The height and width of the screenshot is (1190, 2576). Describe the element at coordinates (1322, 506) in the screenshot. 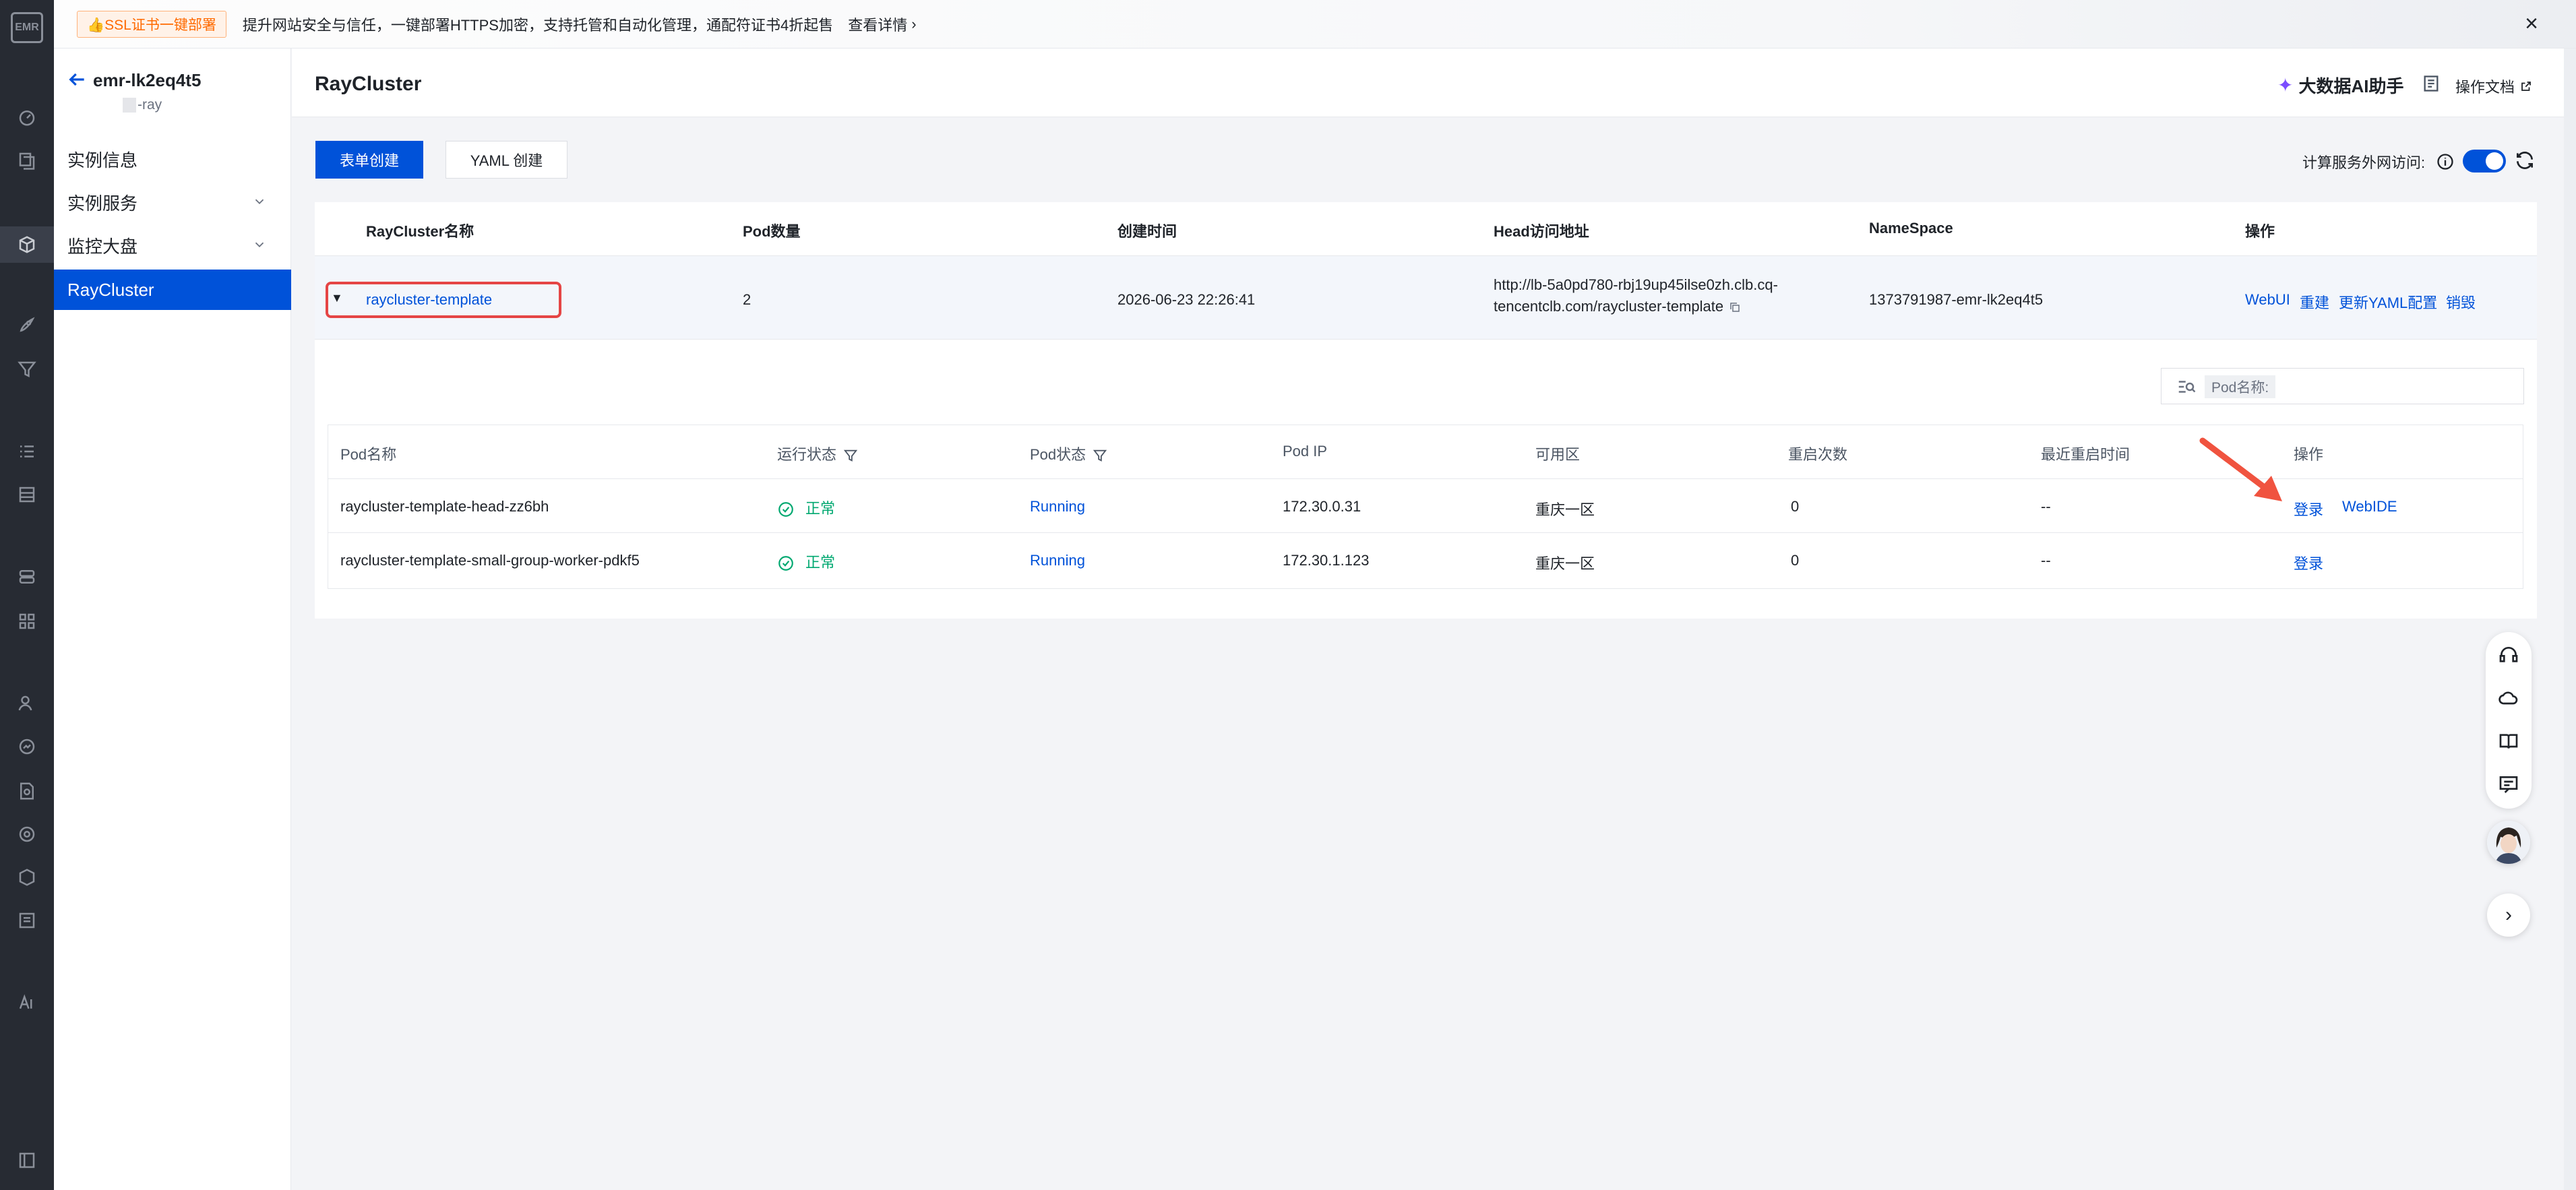

I see `pod-ip: 172.30.0.31` at that location.